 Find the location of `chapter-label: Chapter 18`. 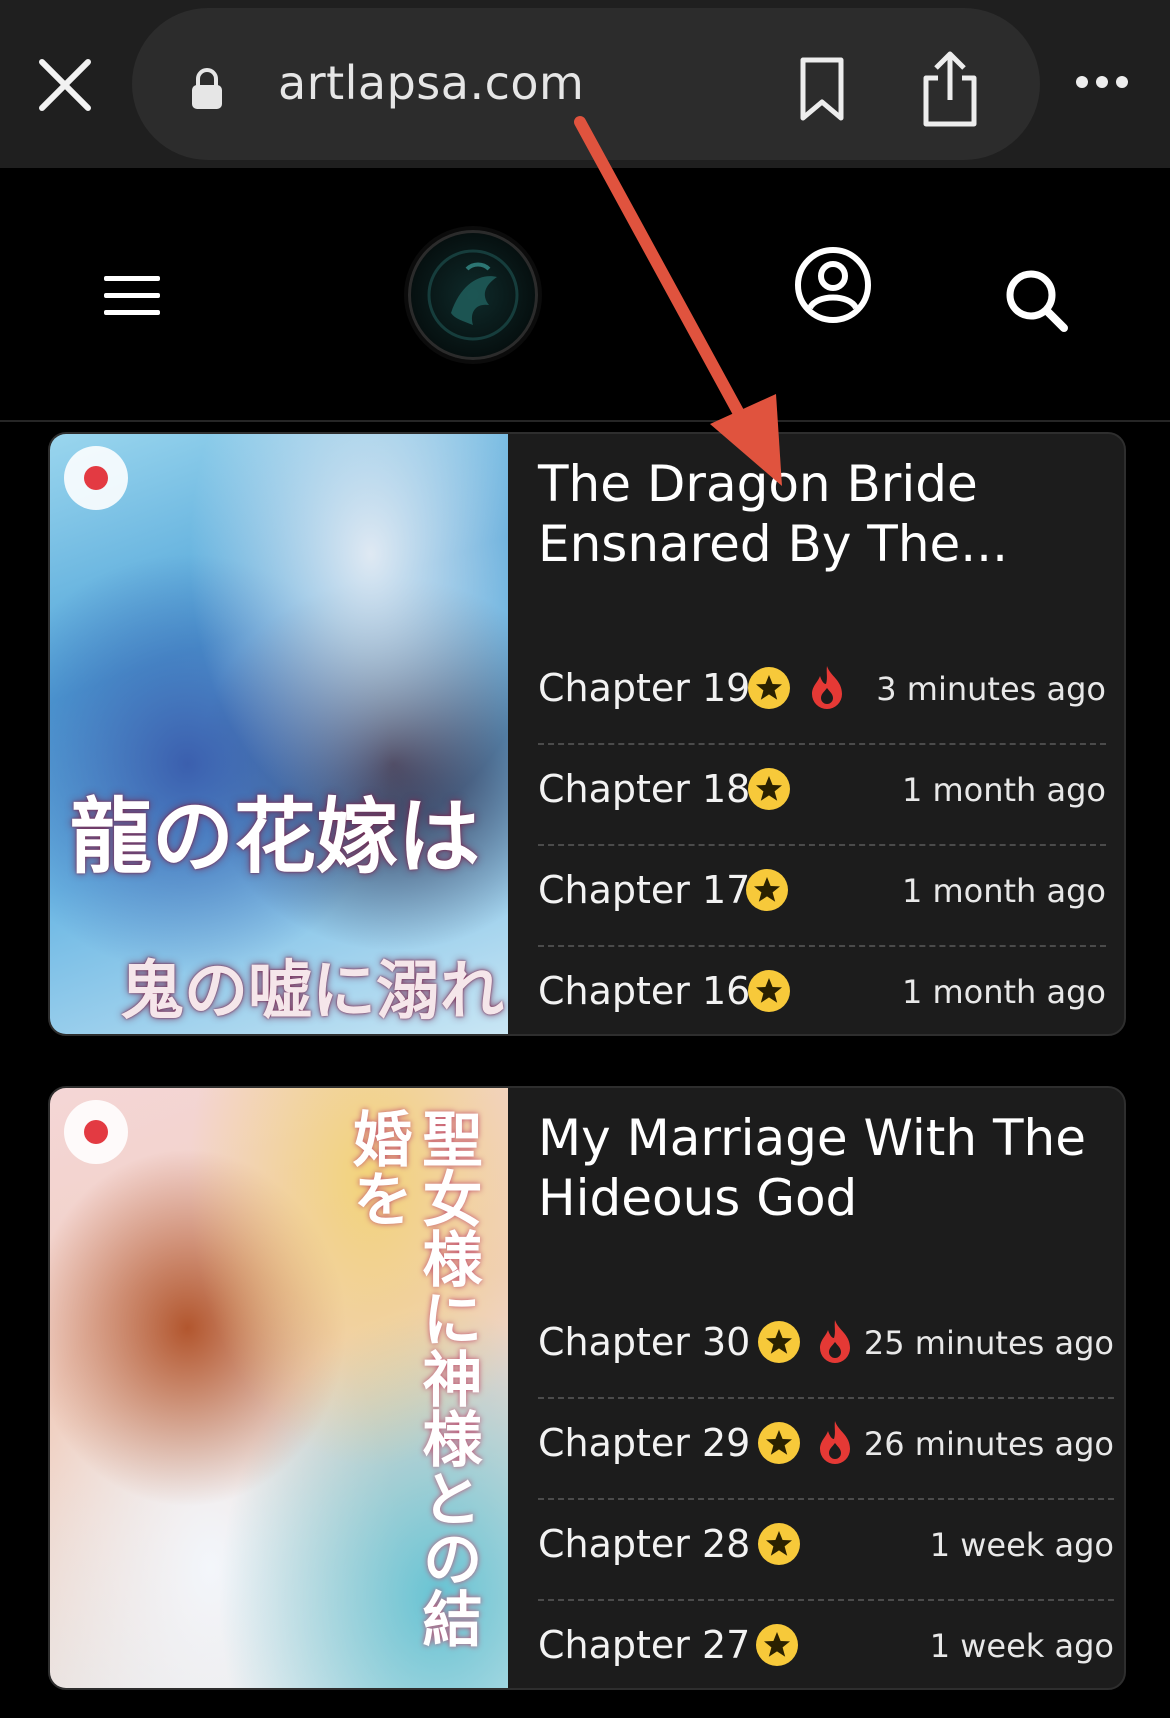

chapter-label: Chapter 18 is located at coordinates (644, 789).